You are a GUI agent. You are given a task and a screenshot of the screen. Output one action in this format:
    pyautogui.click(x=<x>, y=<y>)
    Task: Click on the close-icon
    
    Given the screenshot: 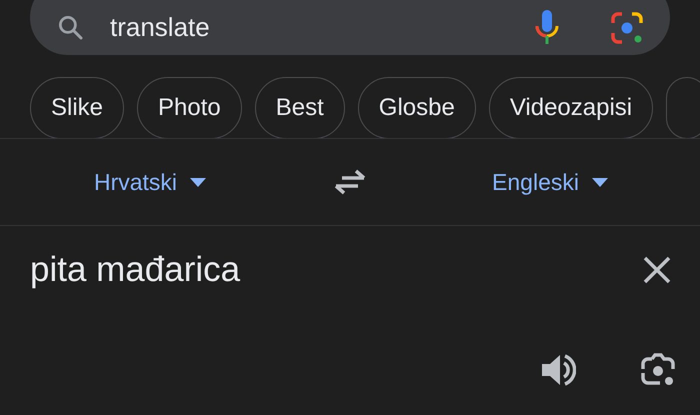 What is the action you would take?
    pyautogui.click(x=657, y=270)
    